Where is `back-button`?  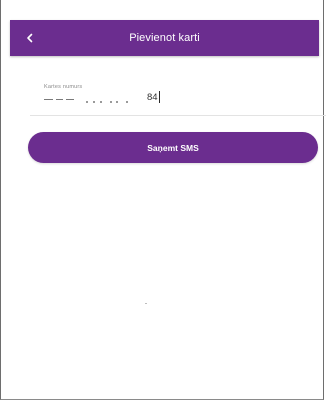
back-button is located at coordinates (30, 38).